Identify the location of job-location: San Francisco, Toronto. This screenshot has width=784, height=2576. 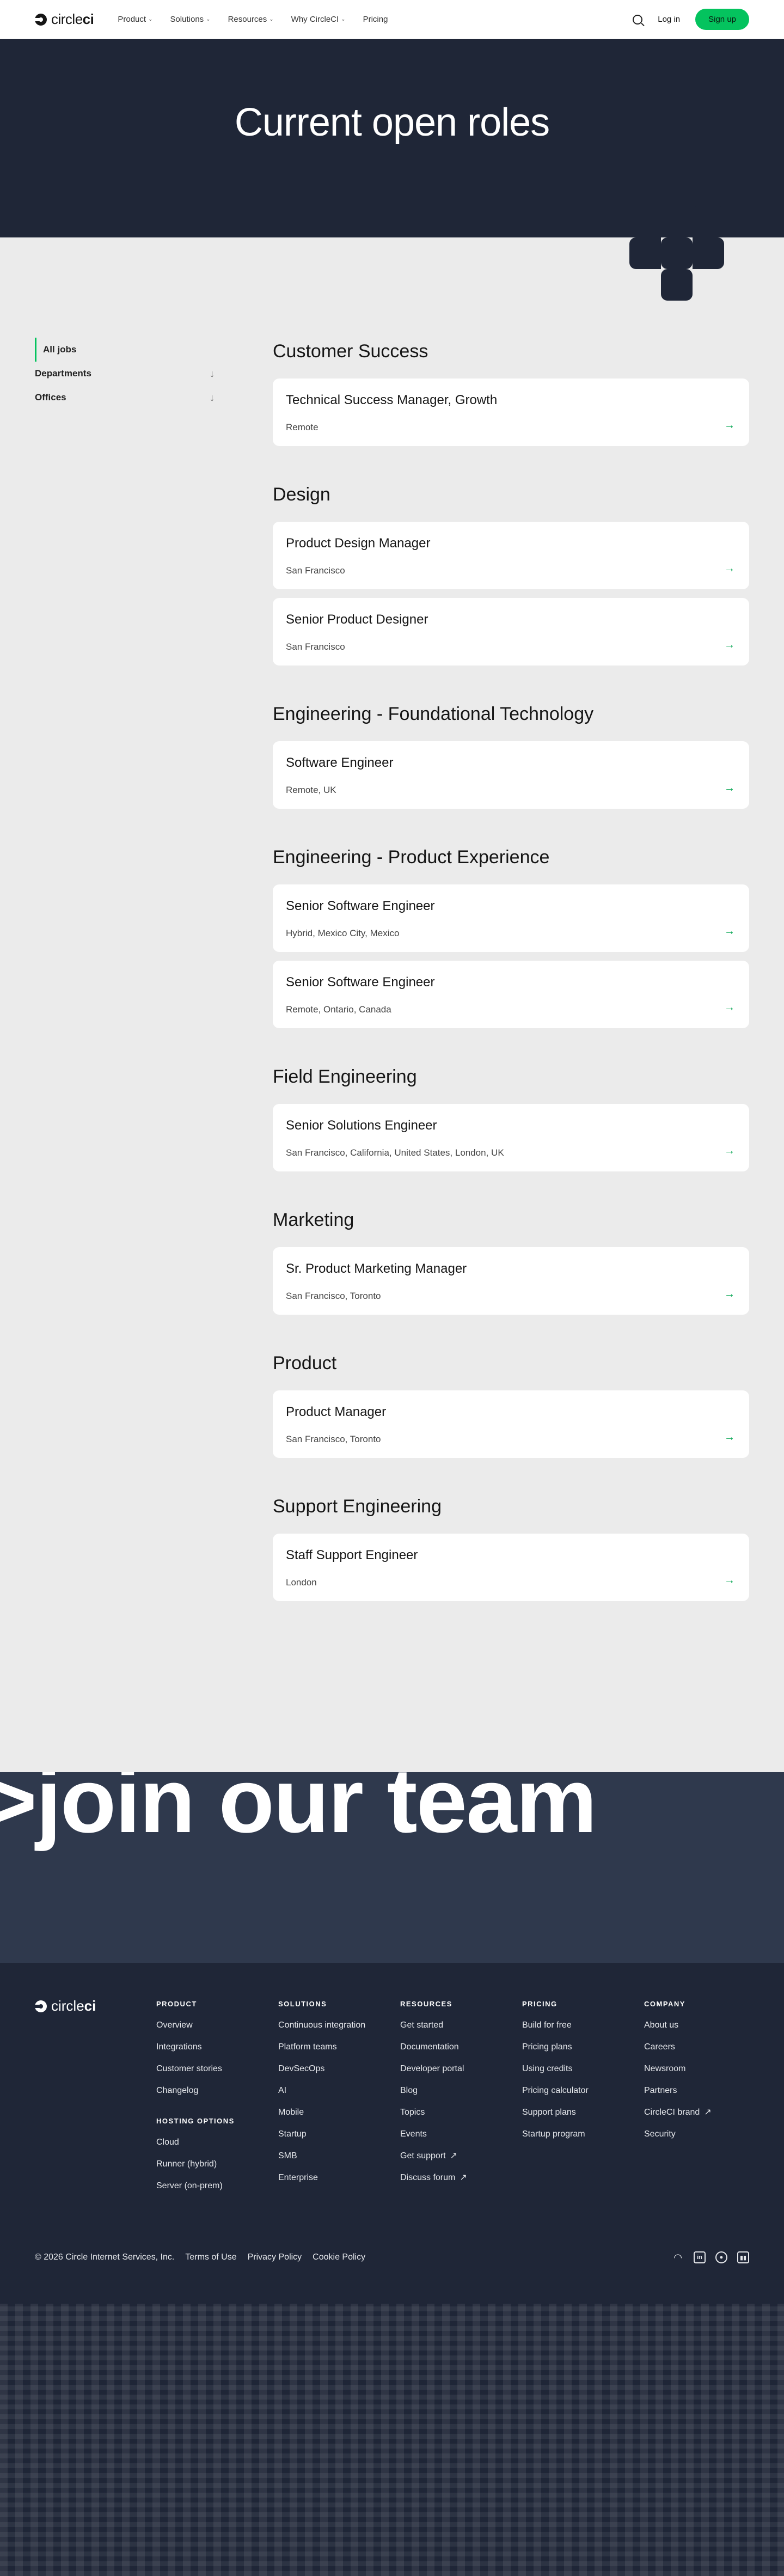
(333, 1296).